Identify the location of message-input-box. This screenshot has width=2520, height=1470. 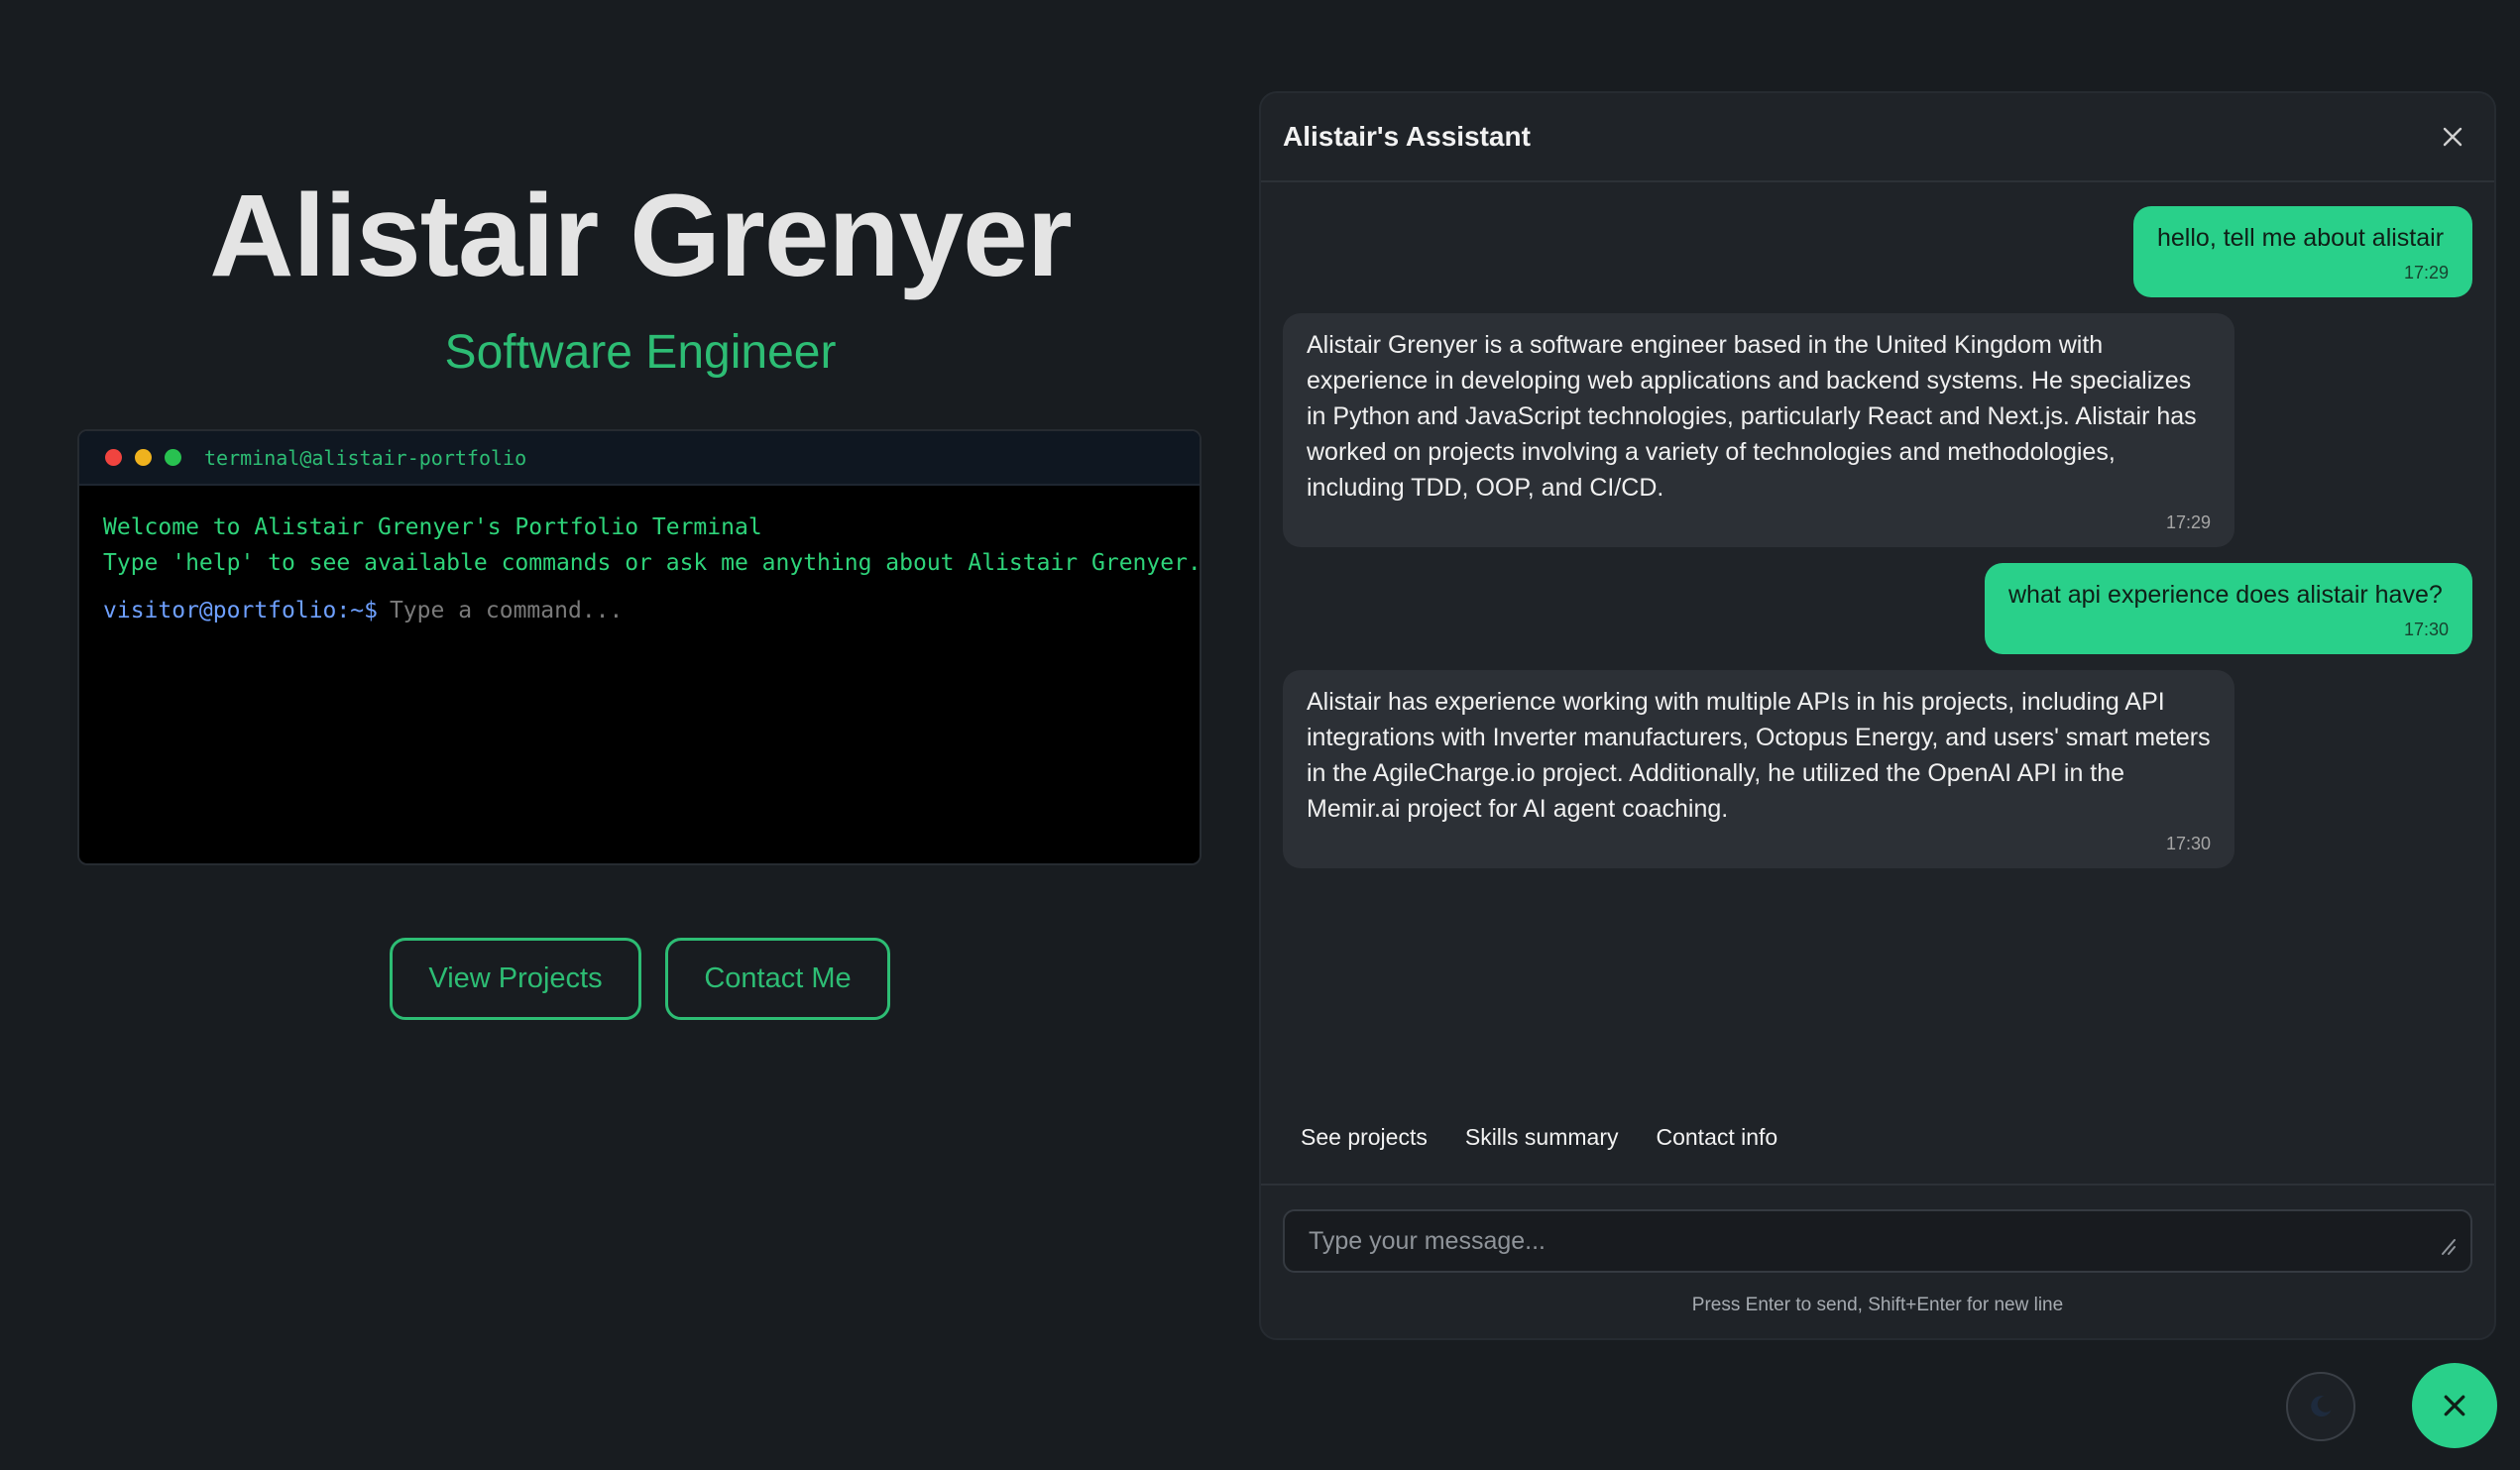
(1877, 1241).